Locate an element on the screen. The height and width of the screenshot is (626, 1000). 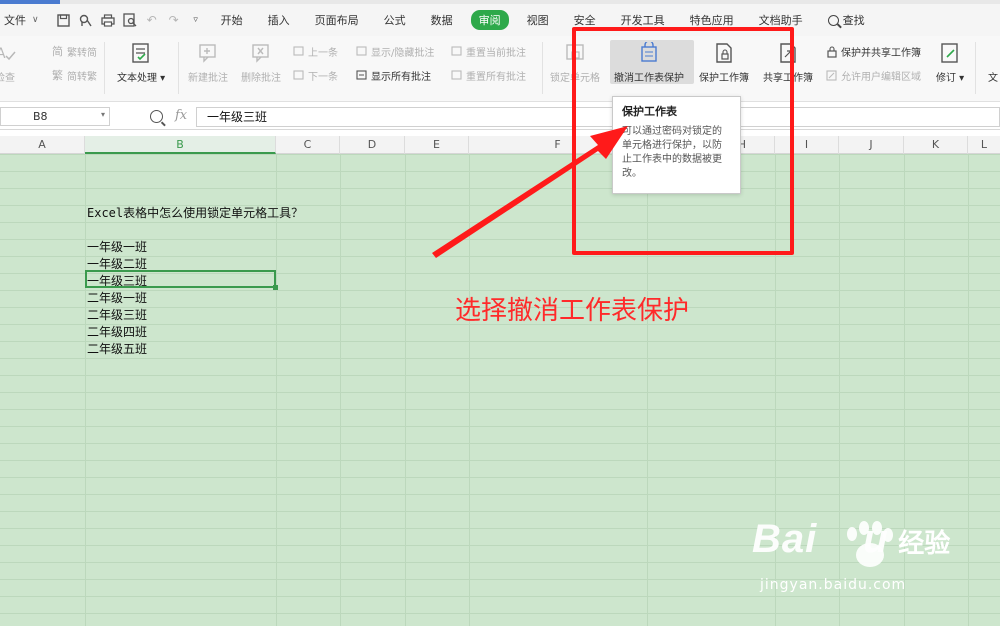
baidu-jingyan-watermark: Bai u 经验 jingyan.baidu.com is located at coordinates (851, 555).